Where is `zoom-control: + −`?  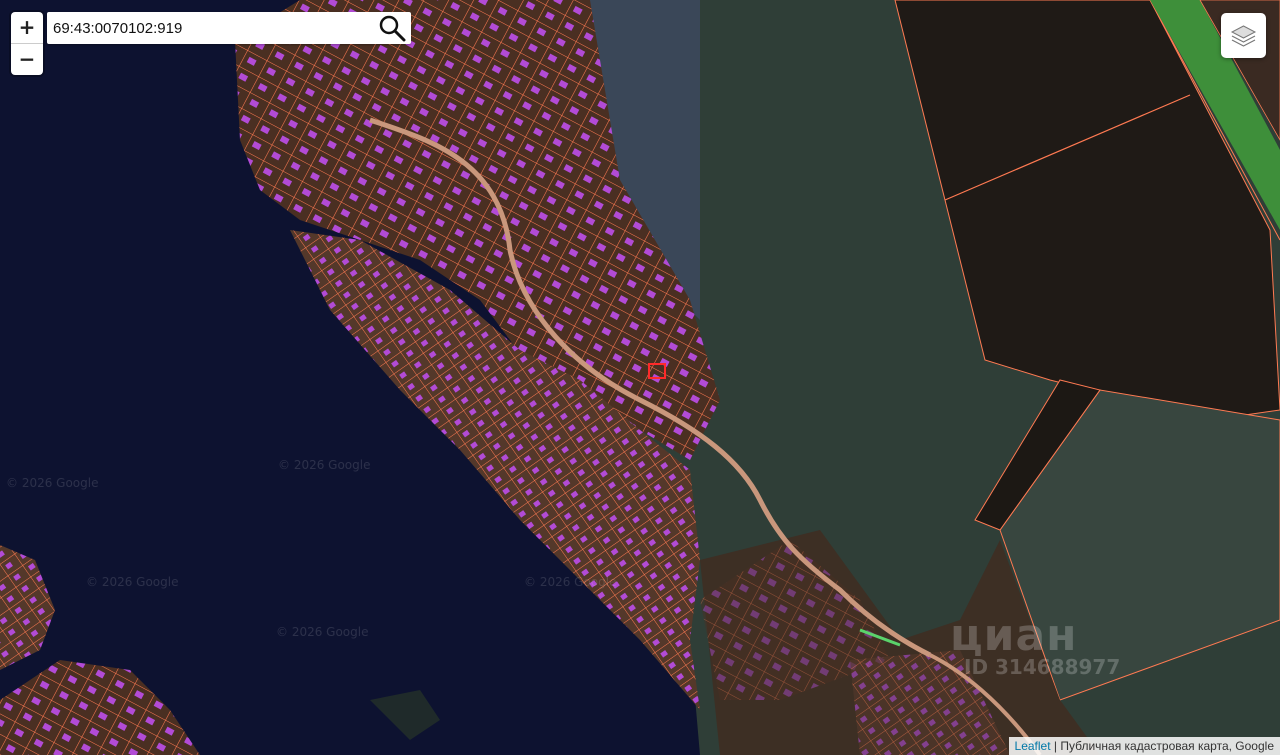
zoom-control: + − is located at coordinates (27, 43).